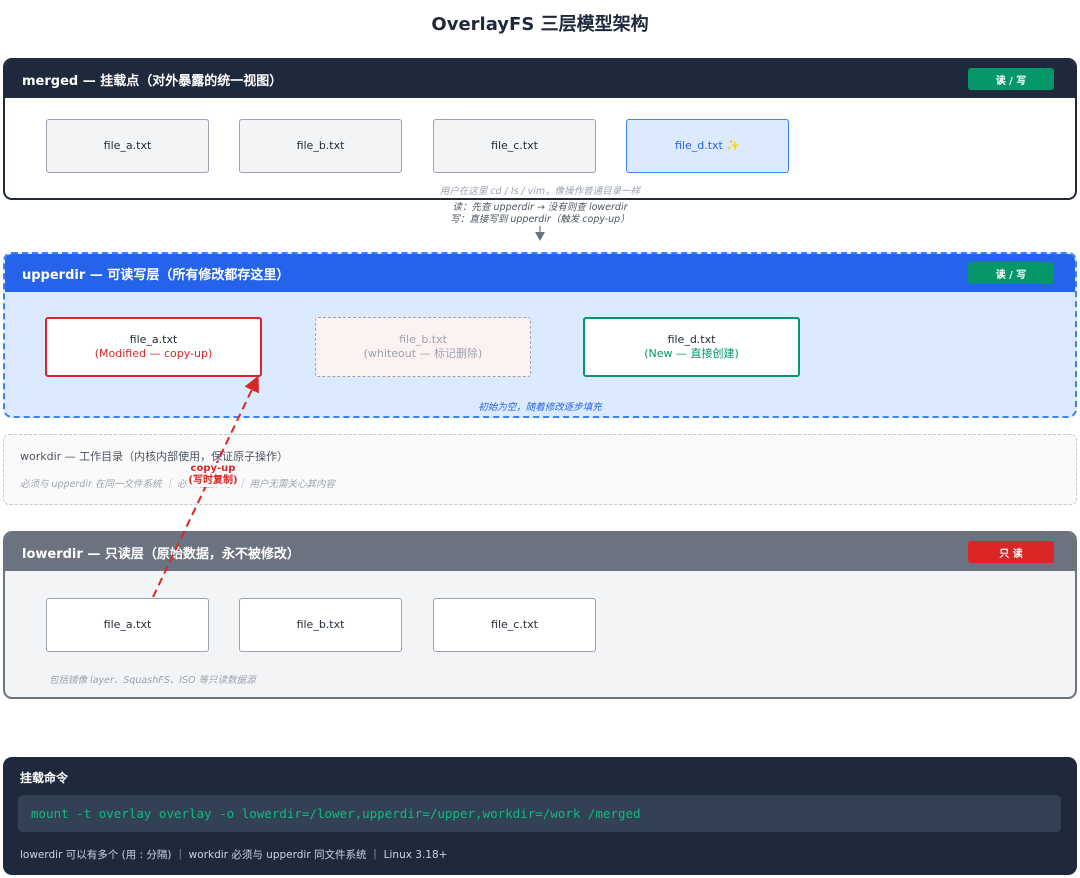 Image resolution: width=1080 pixels, height=878 pixels. I want to click on upper-file-a-note: (Modified — copy-up), so click(153, 353).